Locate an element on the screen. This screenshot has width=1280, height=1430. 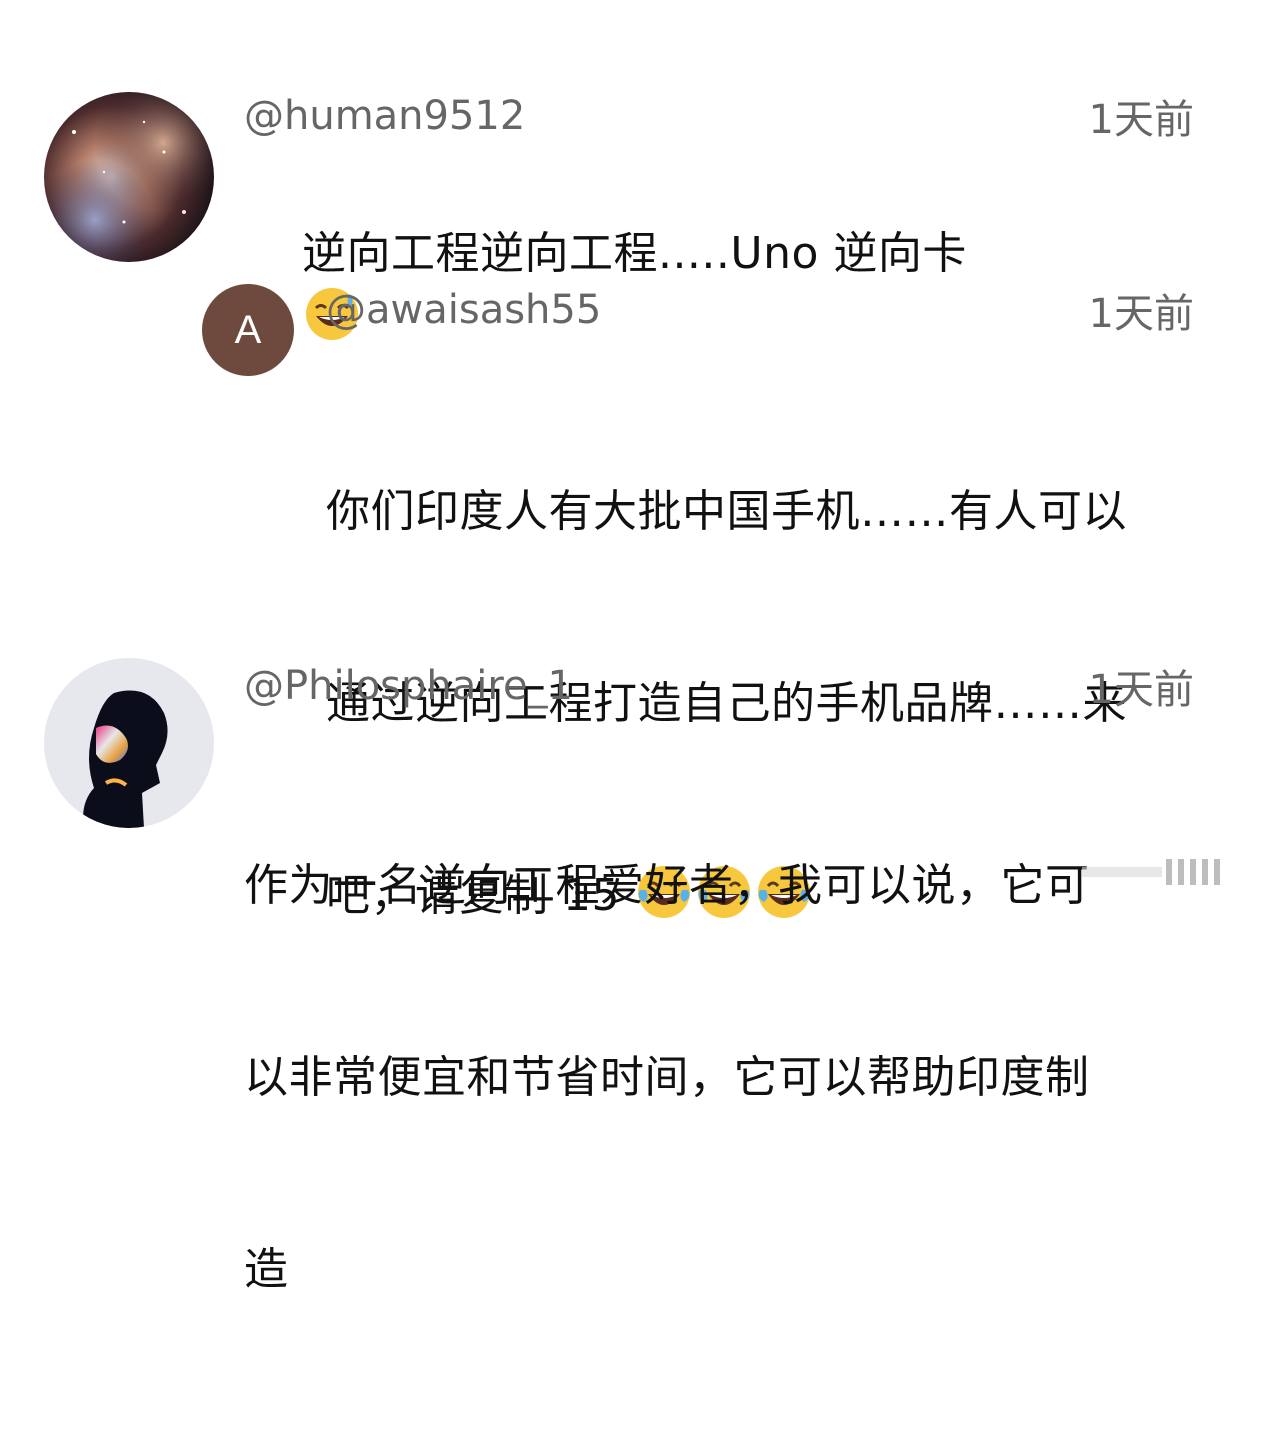
comment-text-line: 以非常便宜和节省时间，它可以帮助印度制 is located at coordinates (667, 1077).